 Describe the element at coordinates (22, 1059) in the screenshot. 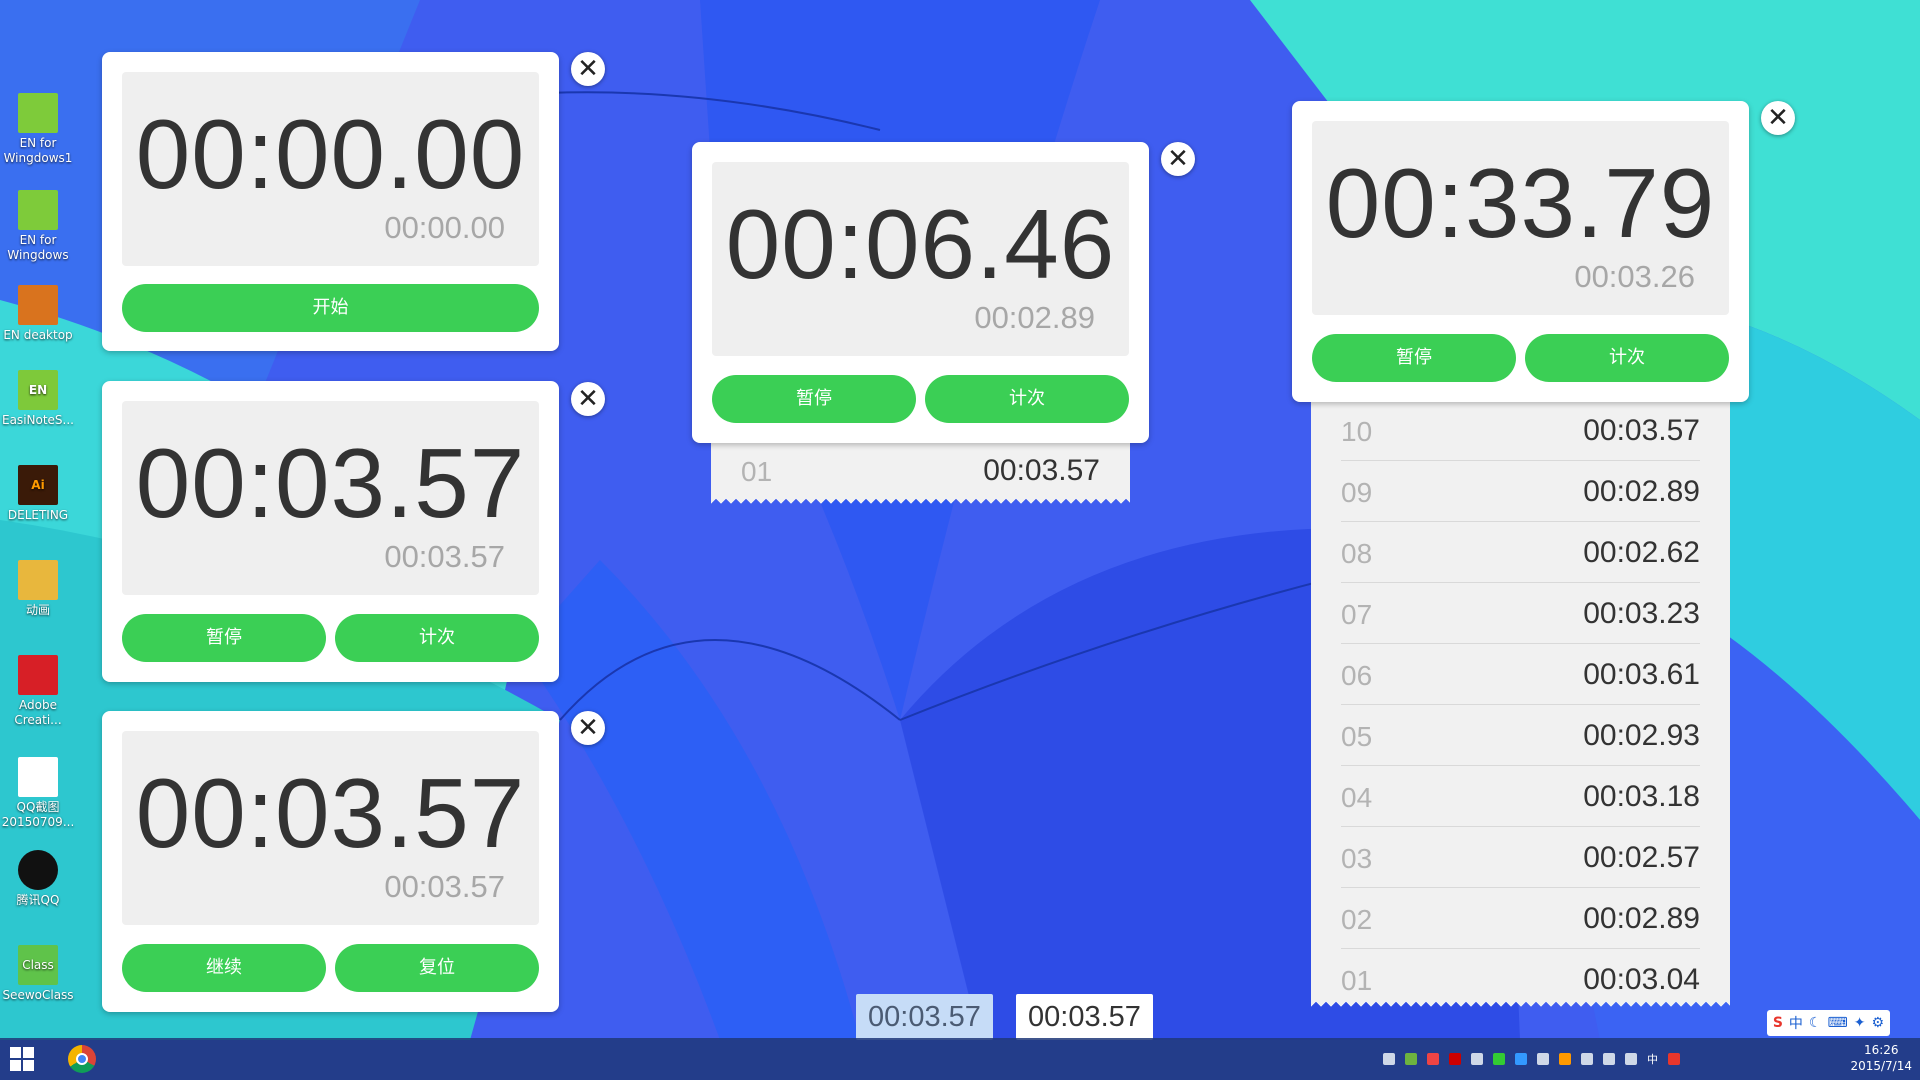

I see `start-button` at that location.